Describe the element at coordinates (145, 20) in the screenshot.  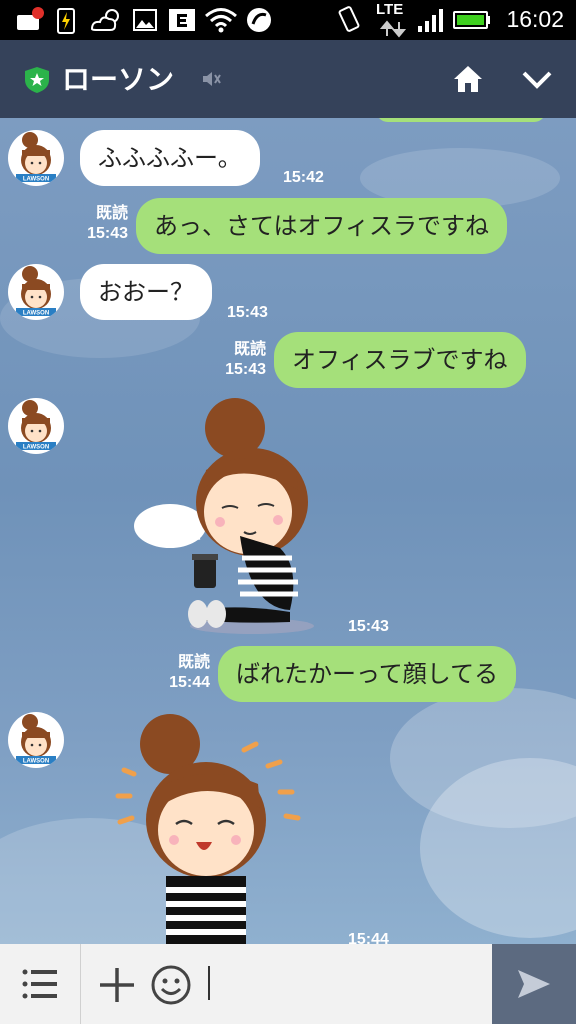
I see `gallery-icon` at that location.